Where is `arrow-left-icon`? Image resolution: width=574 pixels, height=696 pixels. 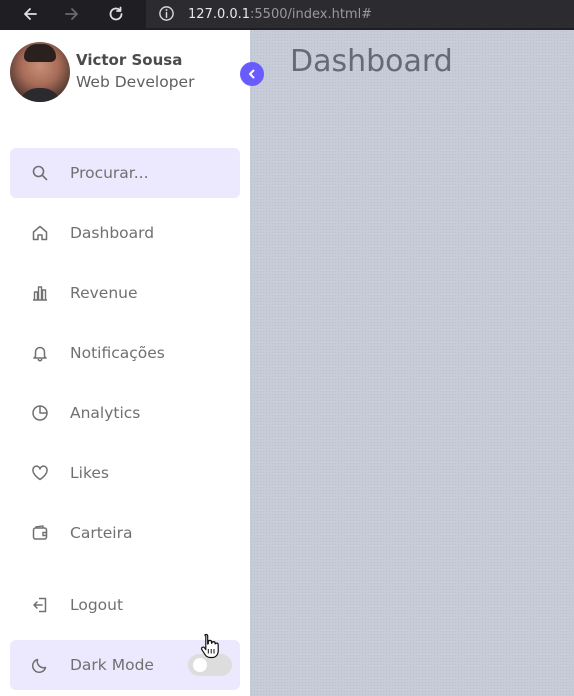
arrow-left-icon is located at coordinates (30, 14).